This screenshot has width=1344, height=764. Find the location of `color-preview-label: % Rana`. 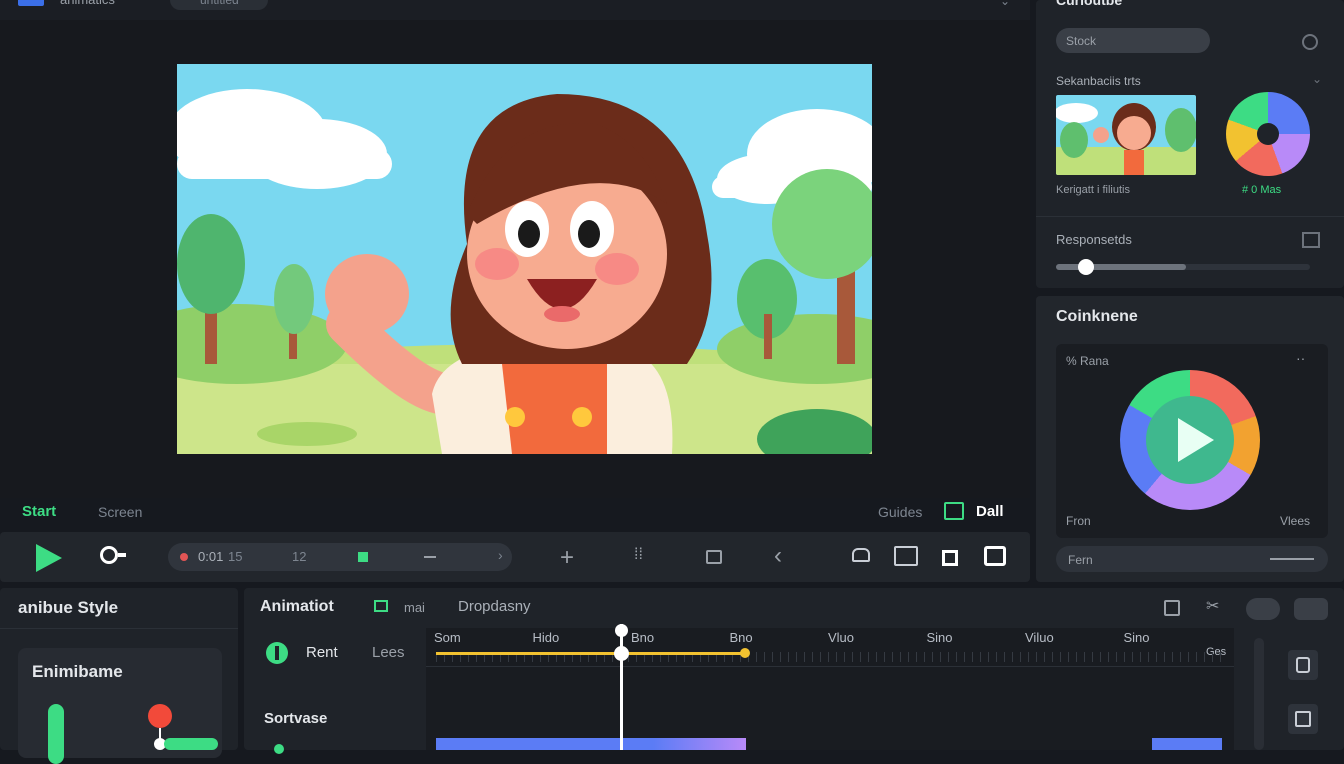

color-preview-label: % Rana is located at coordinates (1087, 361).